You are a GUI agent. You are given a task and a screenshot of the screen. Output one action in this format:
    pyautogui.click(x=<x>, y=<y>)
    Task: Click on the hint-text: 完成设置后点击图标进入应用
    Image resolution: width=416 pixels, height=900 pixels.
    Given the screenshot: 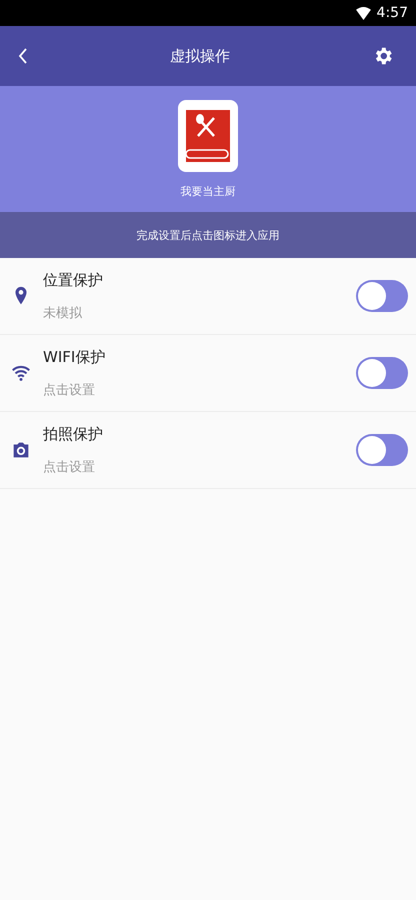 What is the action you would take?
    pyautogui.click(x=208, y=235)
    